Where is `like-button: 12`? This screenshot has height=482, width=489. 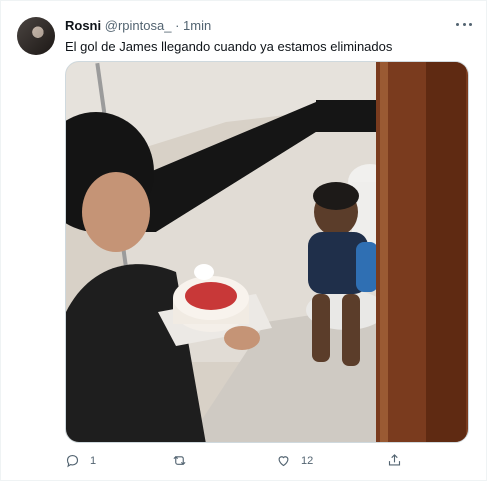
like-button: 12 is located at coordinates (294, 460).